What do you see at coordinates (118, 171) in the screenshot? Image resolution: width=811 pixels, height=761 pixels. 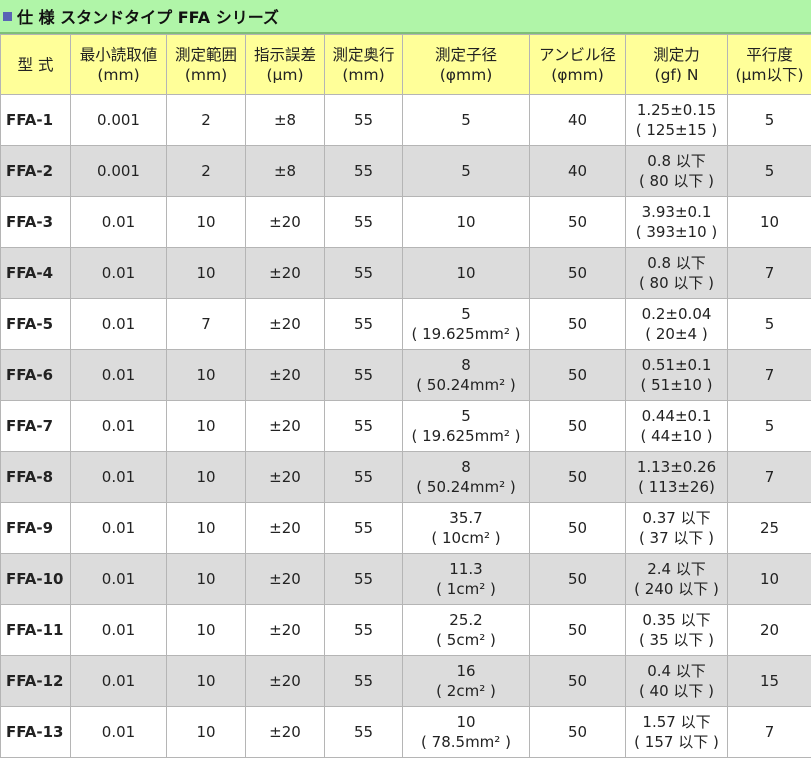 I see `cell-text-line: 0.001` at bounding box center [118, 171].